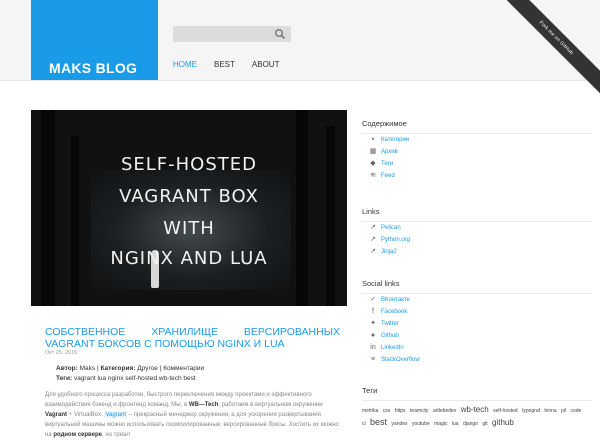 The width and height of the screenshot is (600, 443). I want to click on nav-home: HOME, so click(185, 64).